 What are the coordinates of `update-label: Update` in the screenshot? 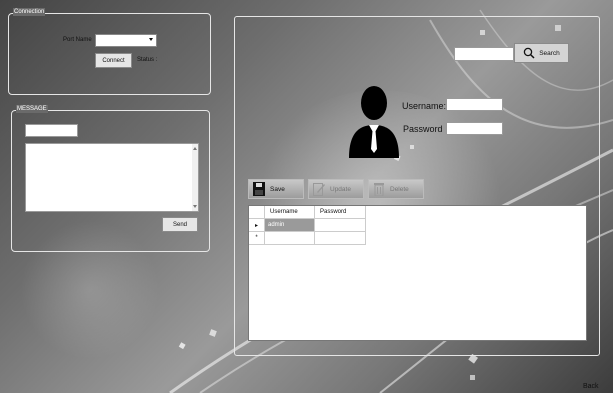 It's located at (340, 189).